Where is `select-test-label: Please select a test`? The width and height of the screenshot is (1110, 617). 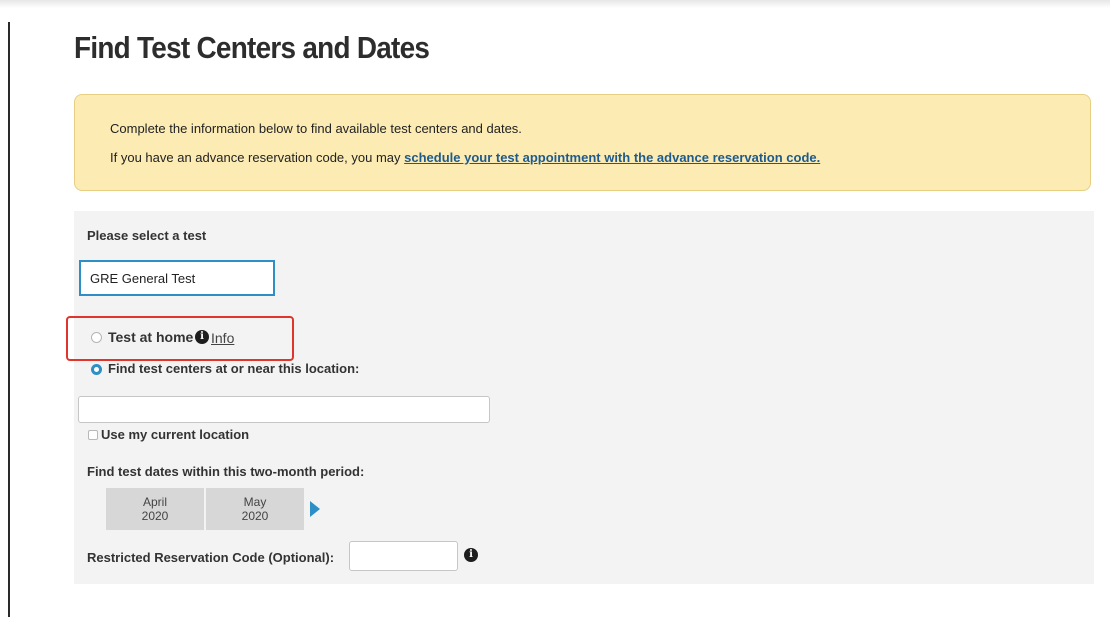
select-test-label: Please select a test is located at coordinates (147, 235).